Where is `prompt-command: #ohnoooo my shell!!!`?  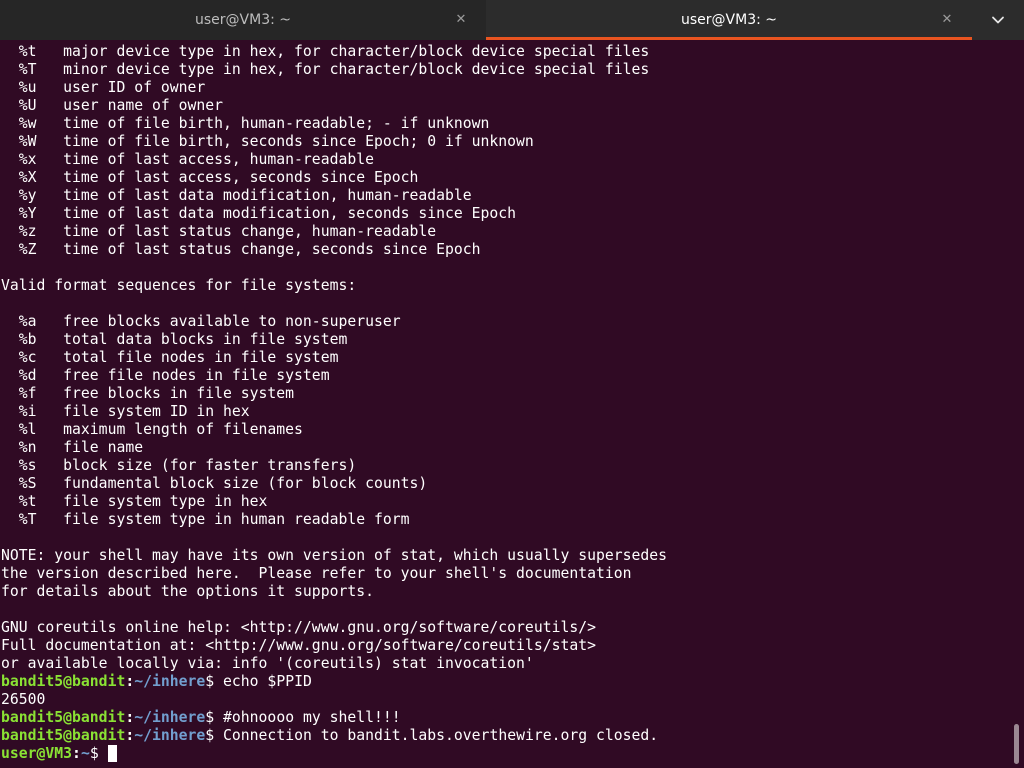
prompt-command: #ohnoooo my shell!!! is located at coordinates (312, 717).